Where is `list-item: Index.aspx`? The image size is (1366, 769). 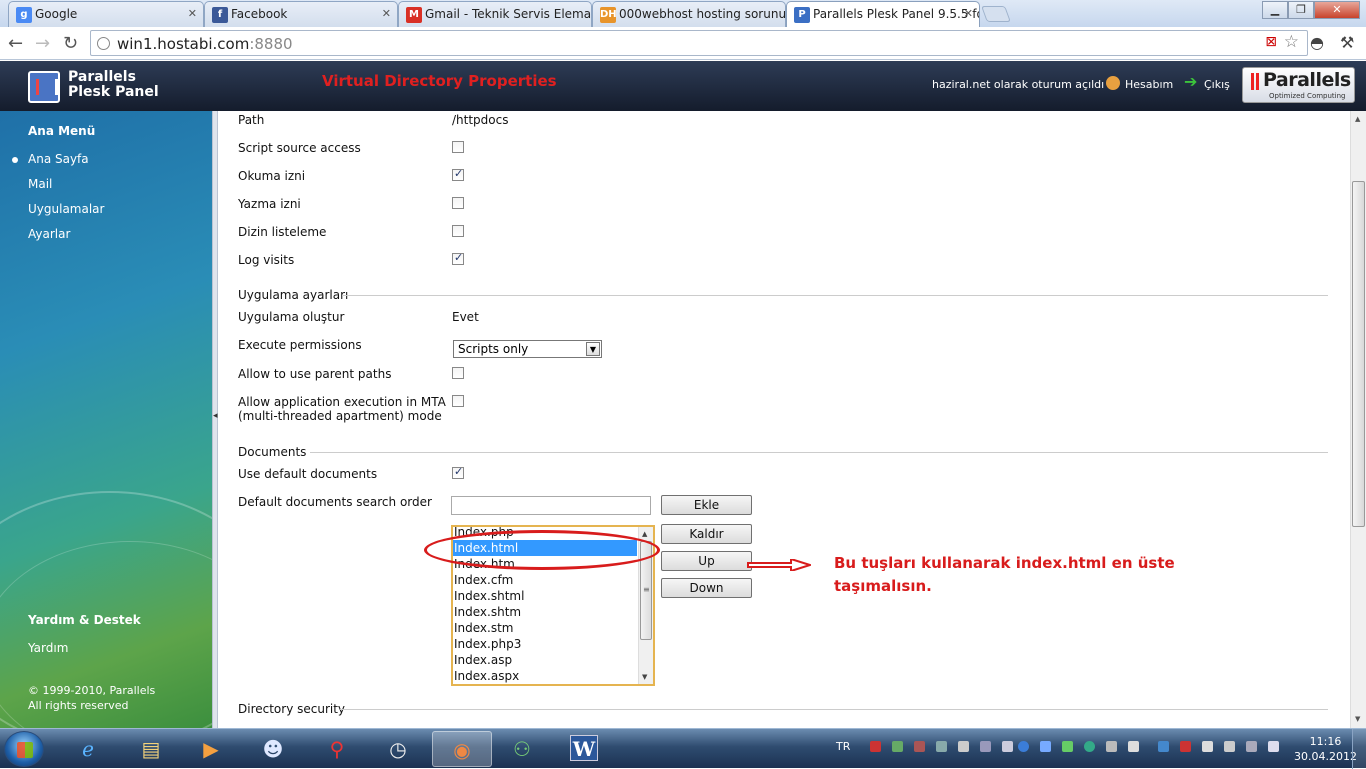
list-item: Index.aspx is located at coordinates (545, 676).